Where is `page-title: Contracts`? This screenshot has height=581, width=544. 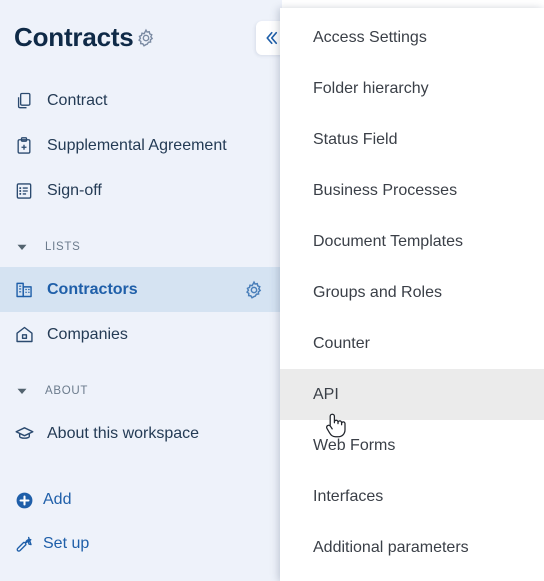 page-title: Contracts is located at coordinates (74, 37).